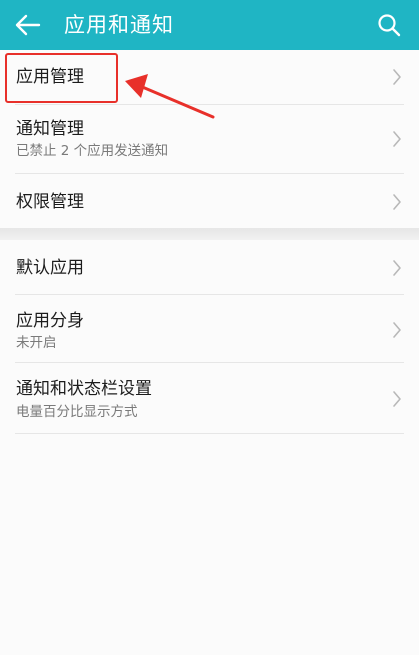  Describe the element at coordinates (209, 267) in the screenshot. I see `list-item-default-apps: 默认应用` at that location.